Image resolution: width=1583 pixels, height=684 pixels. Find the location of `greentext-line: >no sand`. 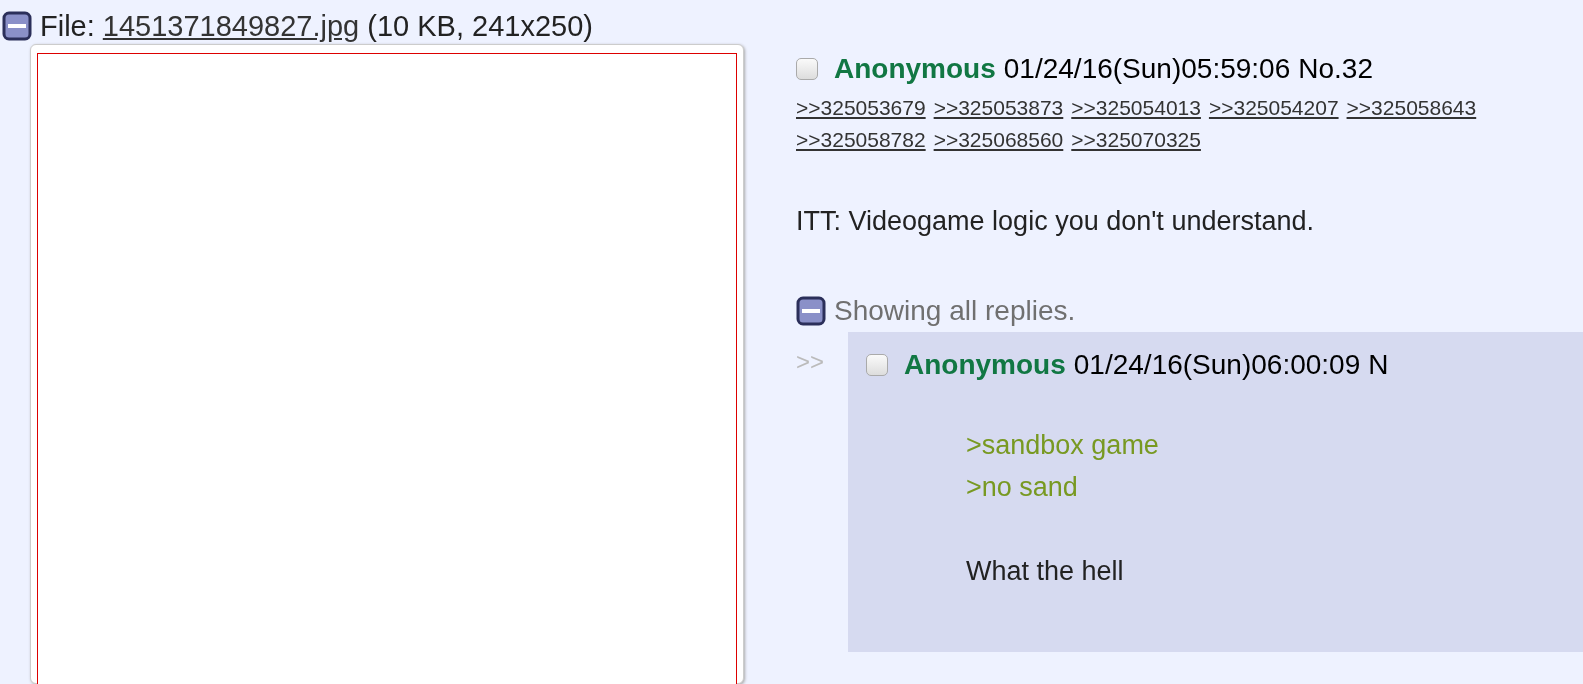

greentext-line: >no sand is located at coordinates (1022, 487).